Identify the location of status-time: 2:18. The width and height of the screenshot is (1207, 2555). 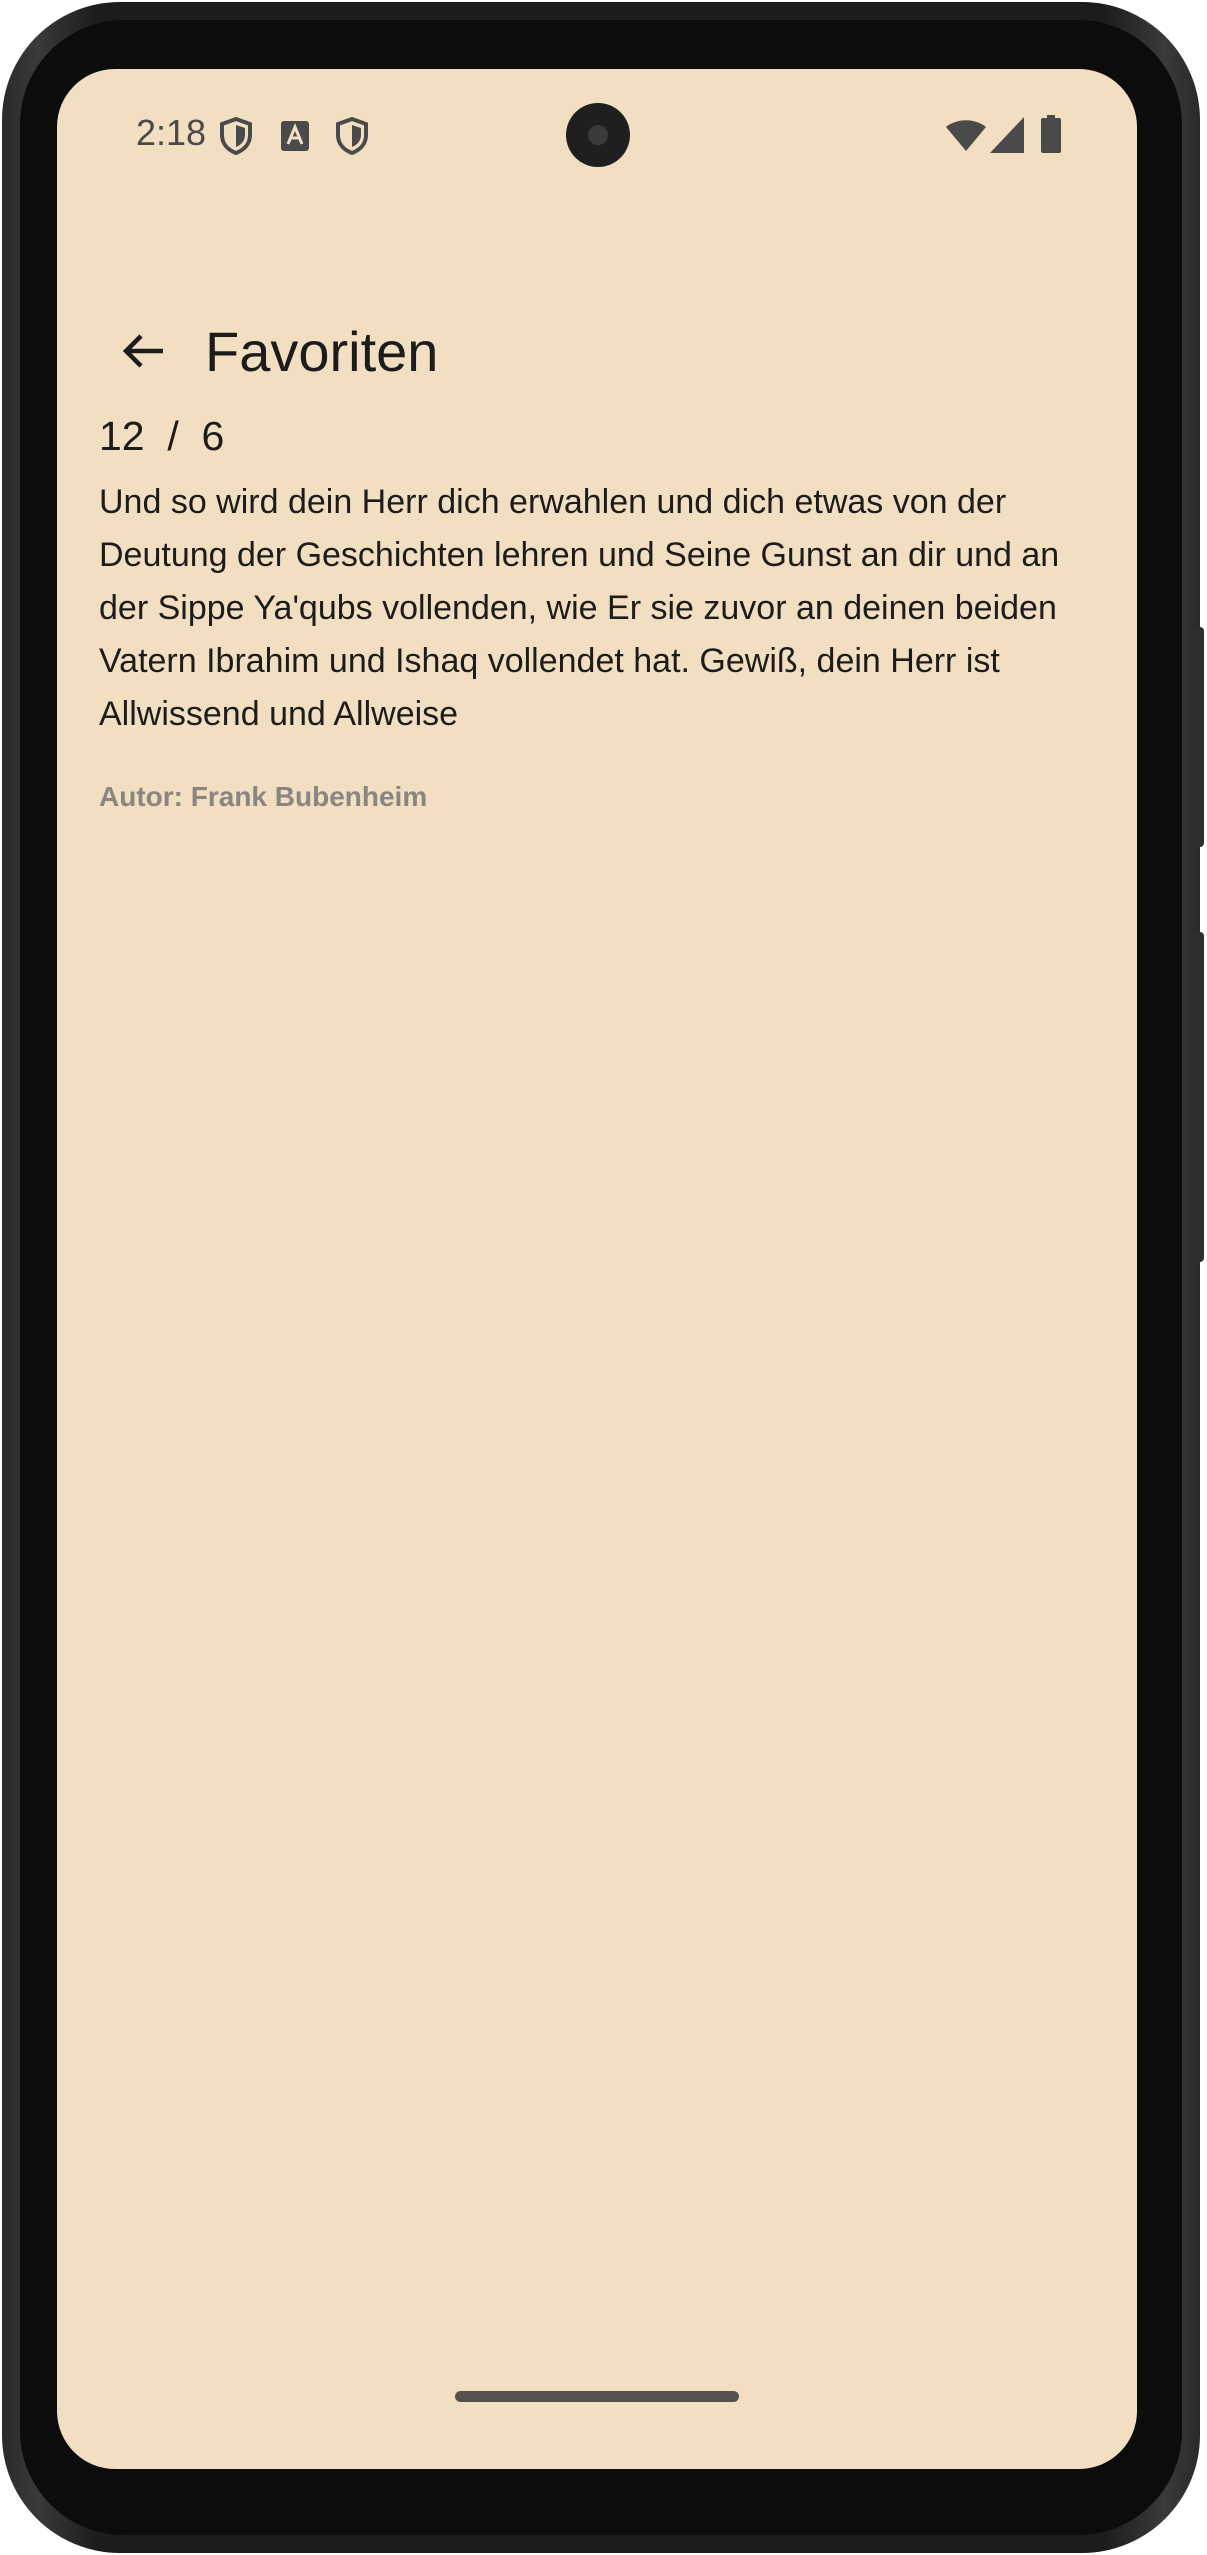
(171, 132).